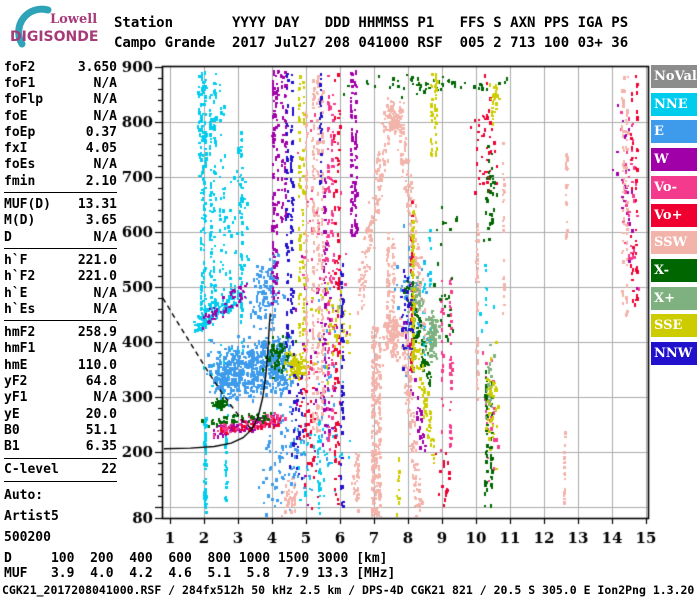 Image resolution: width=700 pixels, height=600 pixels. Describe the element at coordinates (60, 516) in the screenshot. I see `param-row-Artist5: Artist5` at that location.